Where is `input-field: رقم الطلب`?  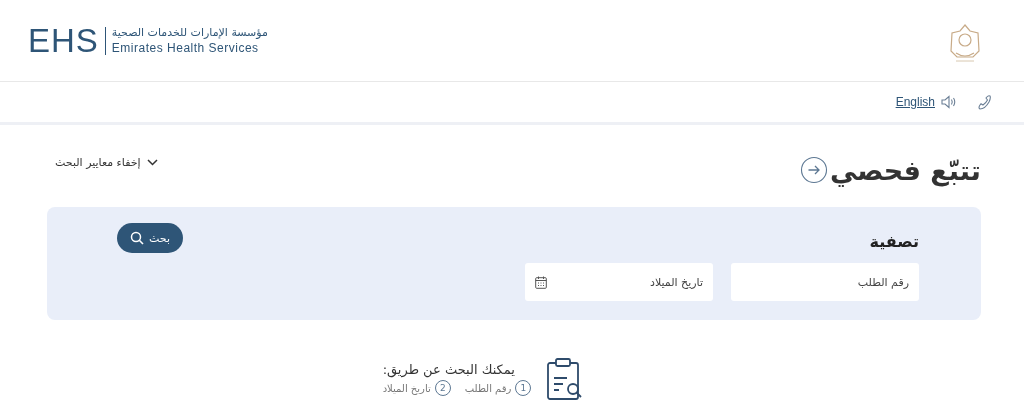
input-field: رقم الطلب is located at coordinates (825, 282).